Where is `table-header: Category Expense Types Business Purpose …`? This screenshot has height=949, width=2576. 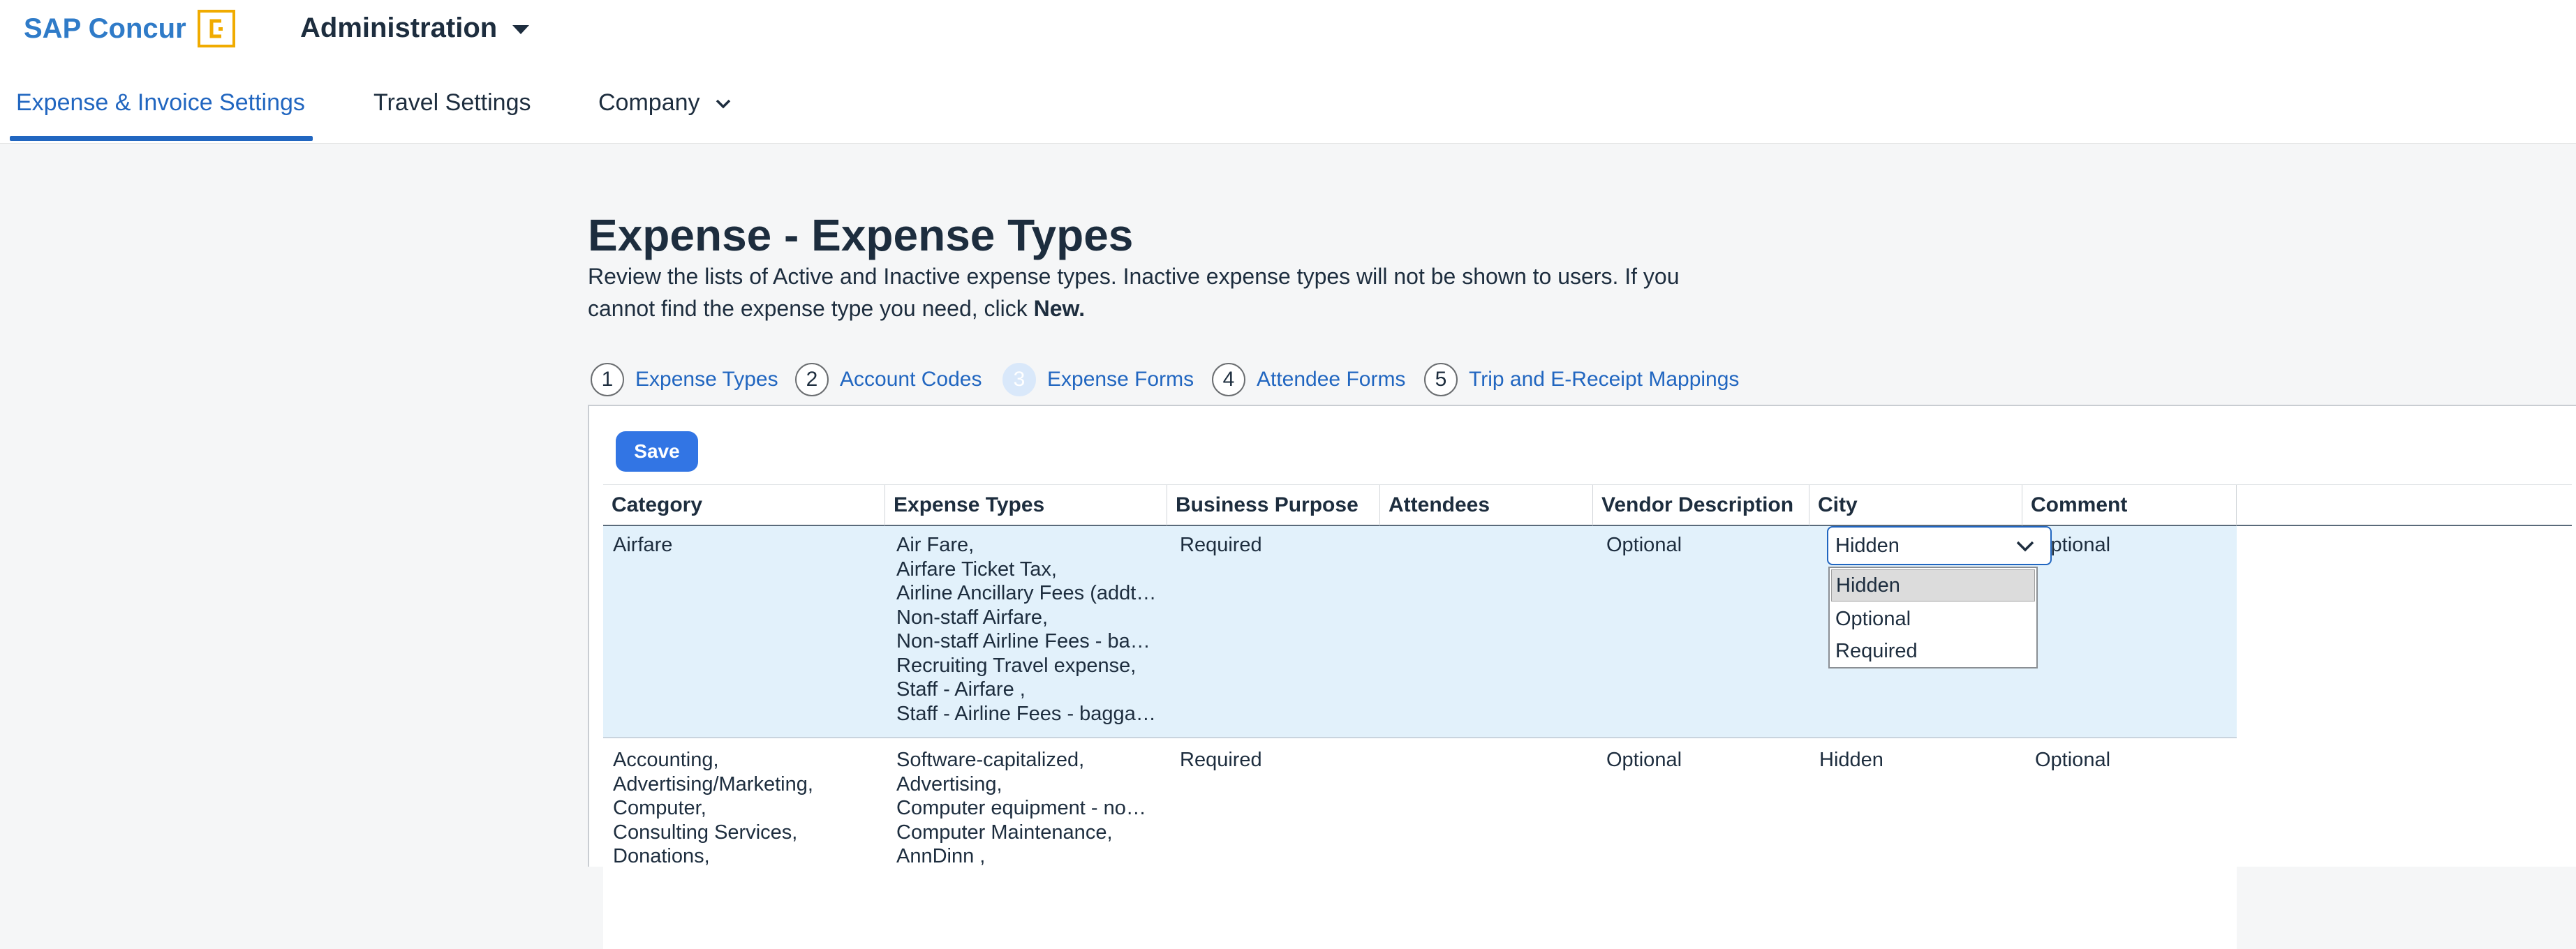 table-header: Category Expense Types Business Purpose … is located at coordinates (1587, 505).